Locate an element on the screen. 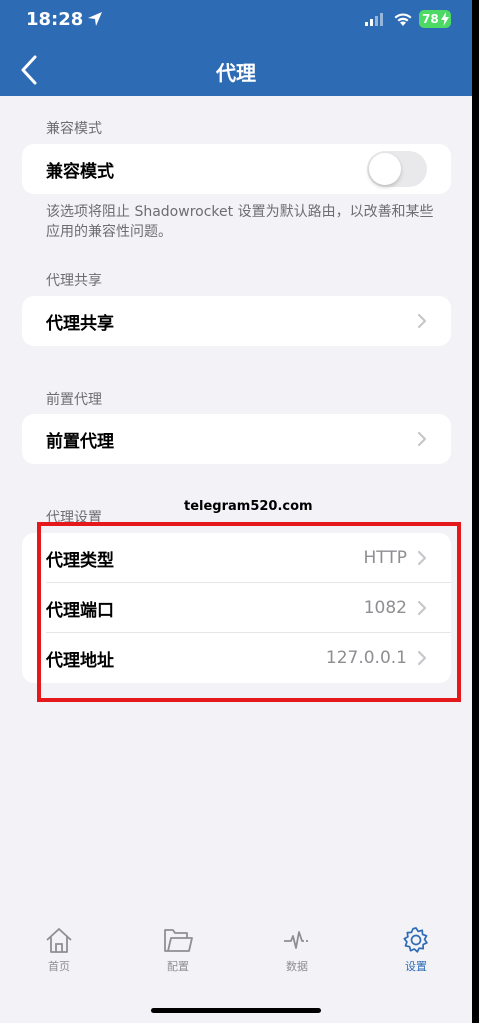 The image size is (479, 1023). compat-card: 兼容模式 is located at coordinates (236, 169).